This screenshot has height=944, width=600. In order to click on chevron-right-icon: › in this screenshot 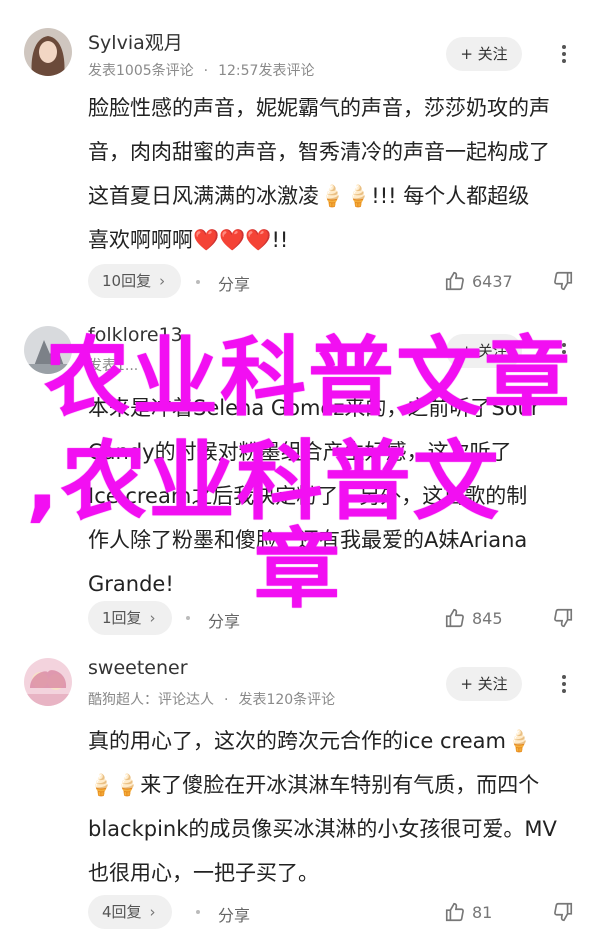, I will do `click(152, 912)`.